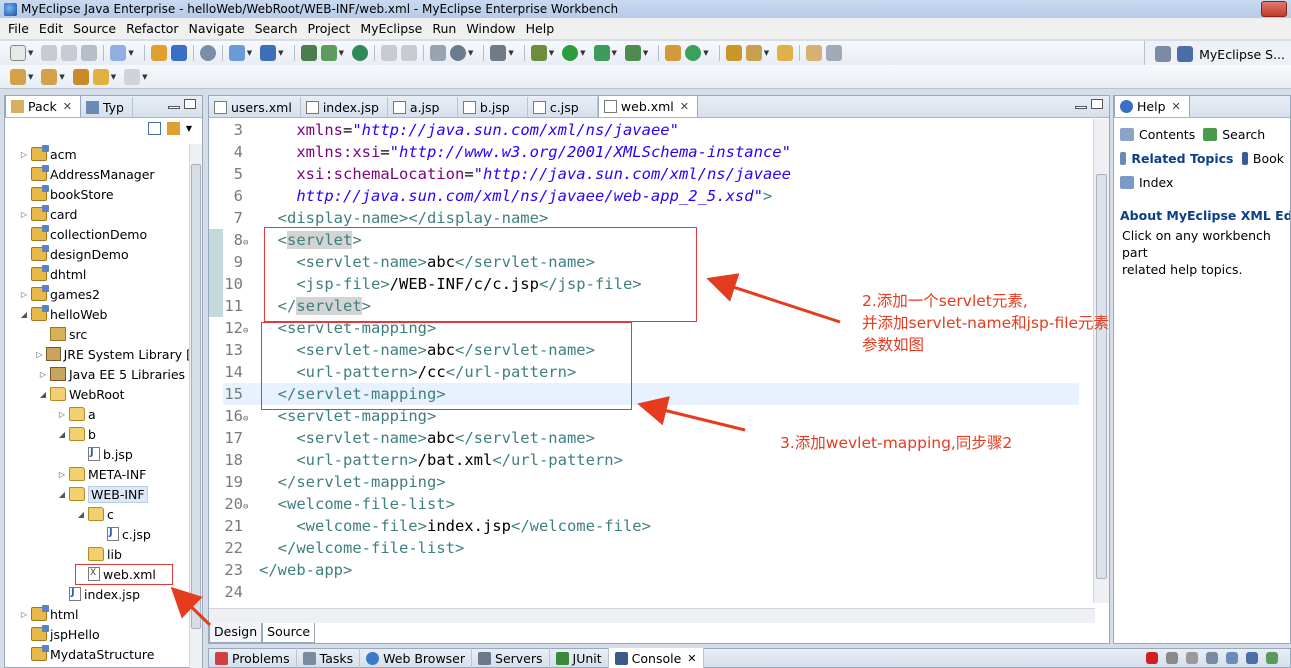 The image size is (1291, 668). I want to click on pin-console-icon, so click(1232, 658).